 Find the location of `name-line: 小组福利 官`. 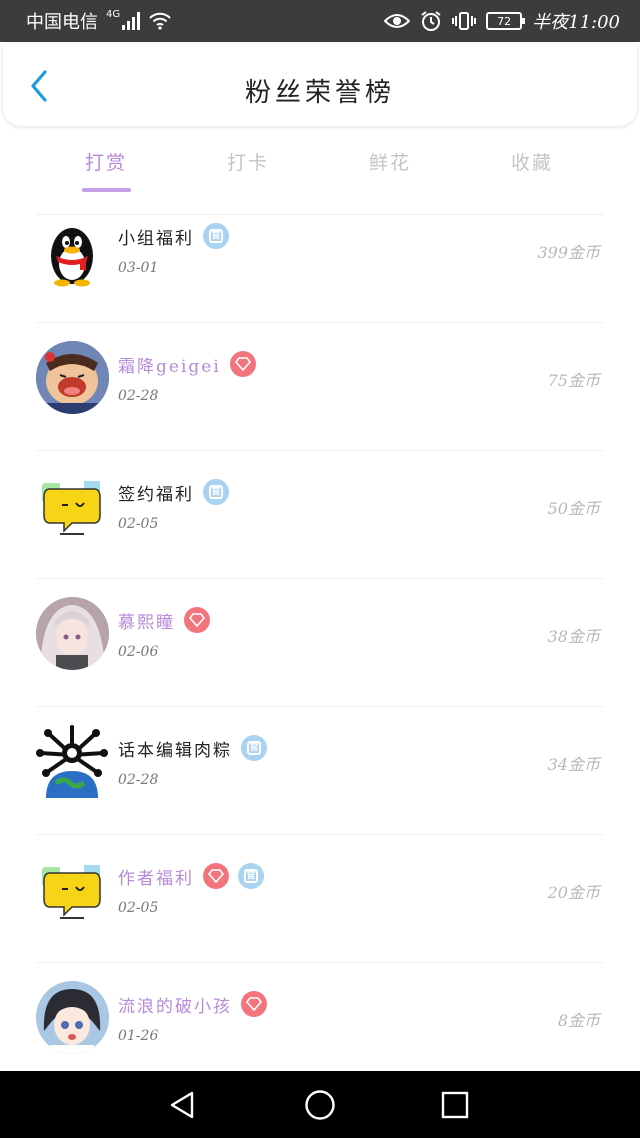

name-line: 小组福利 官 is located at coordinates (173, 236).